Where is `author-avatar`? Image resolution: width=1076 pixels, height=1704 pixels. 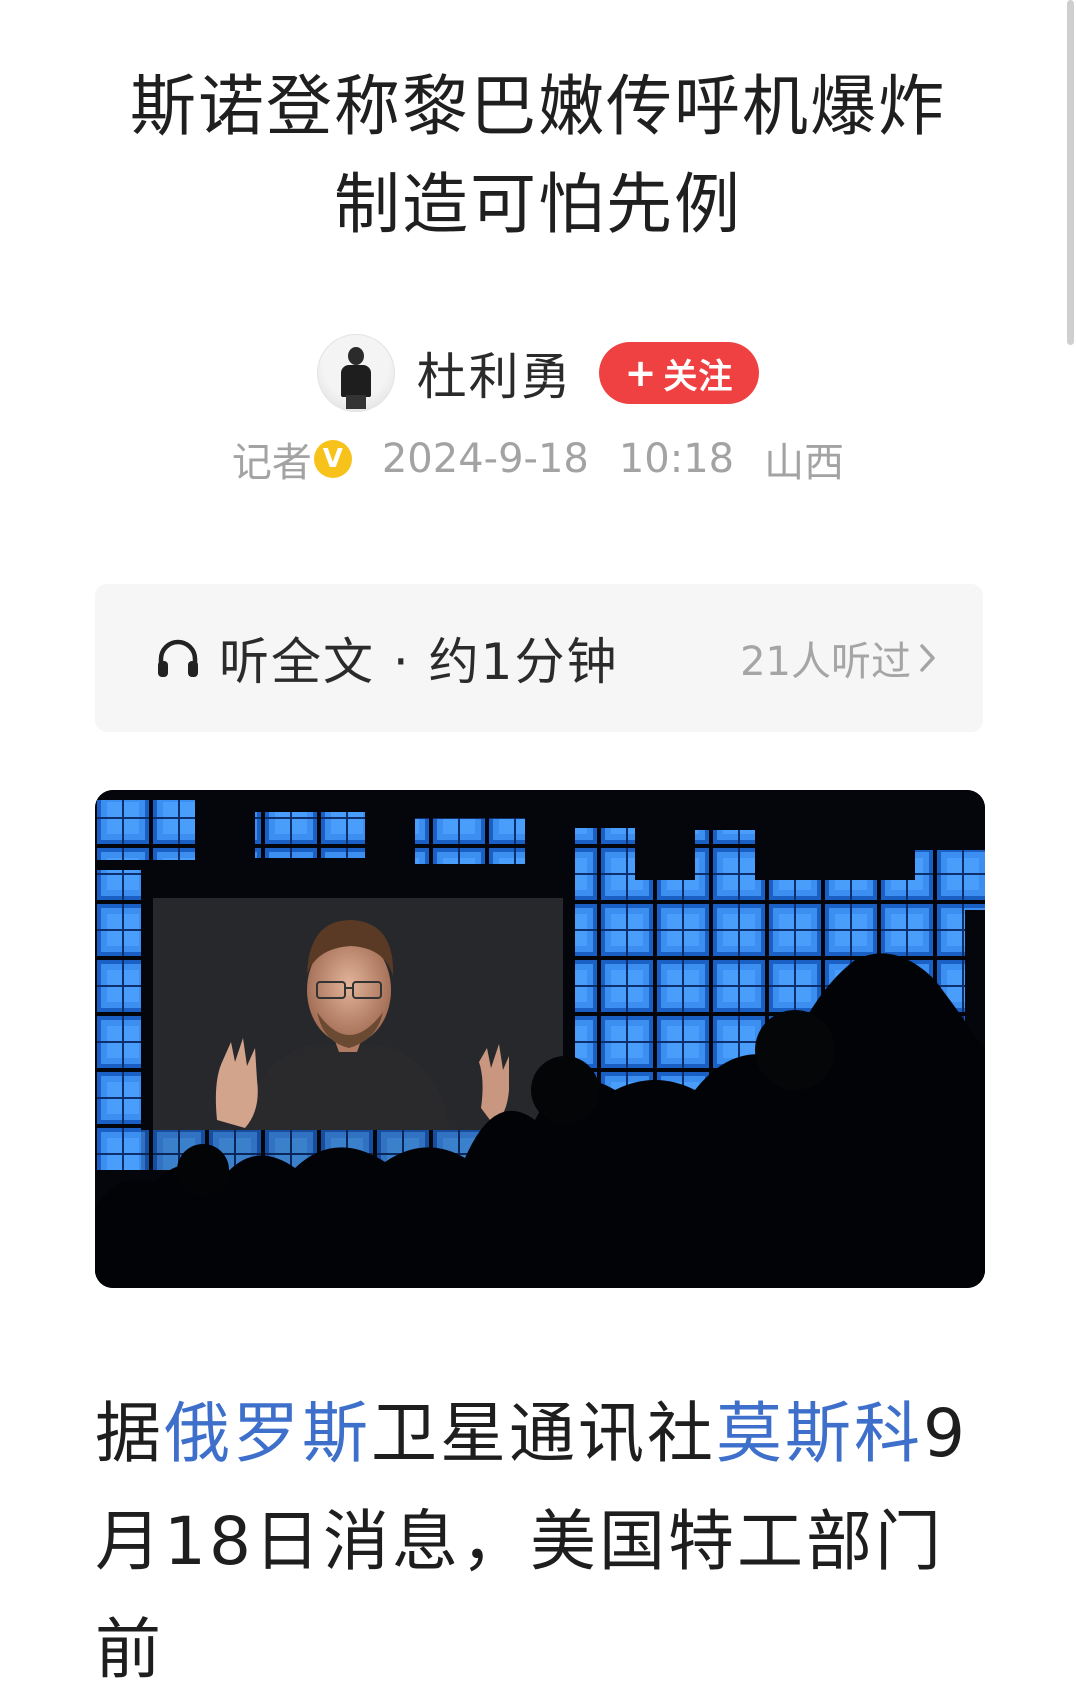 author-avatar is located at coordinates (355, 373).